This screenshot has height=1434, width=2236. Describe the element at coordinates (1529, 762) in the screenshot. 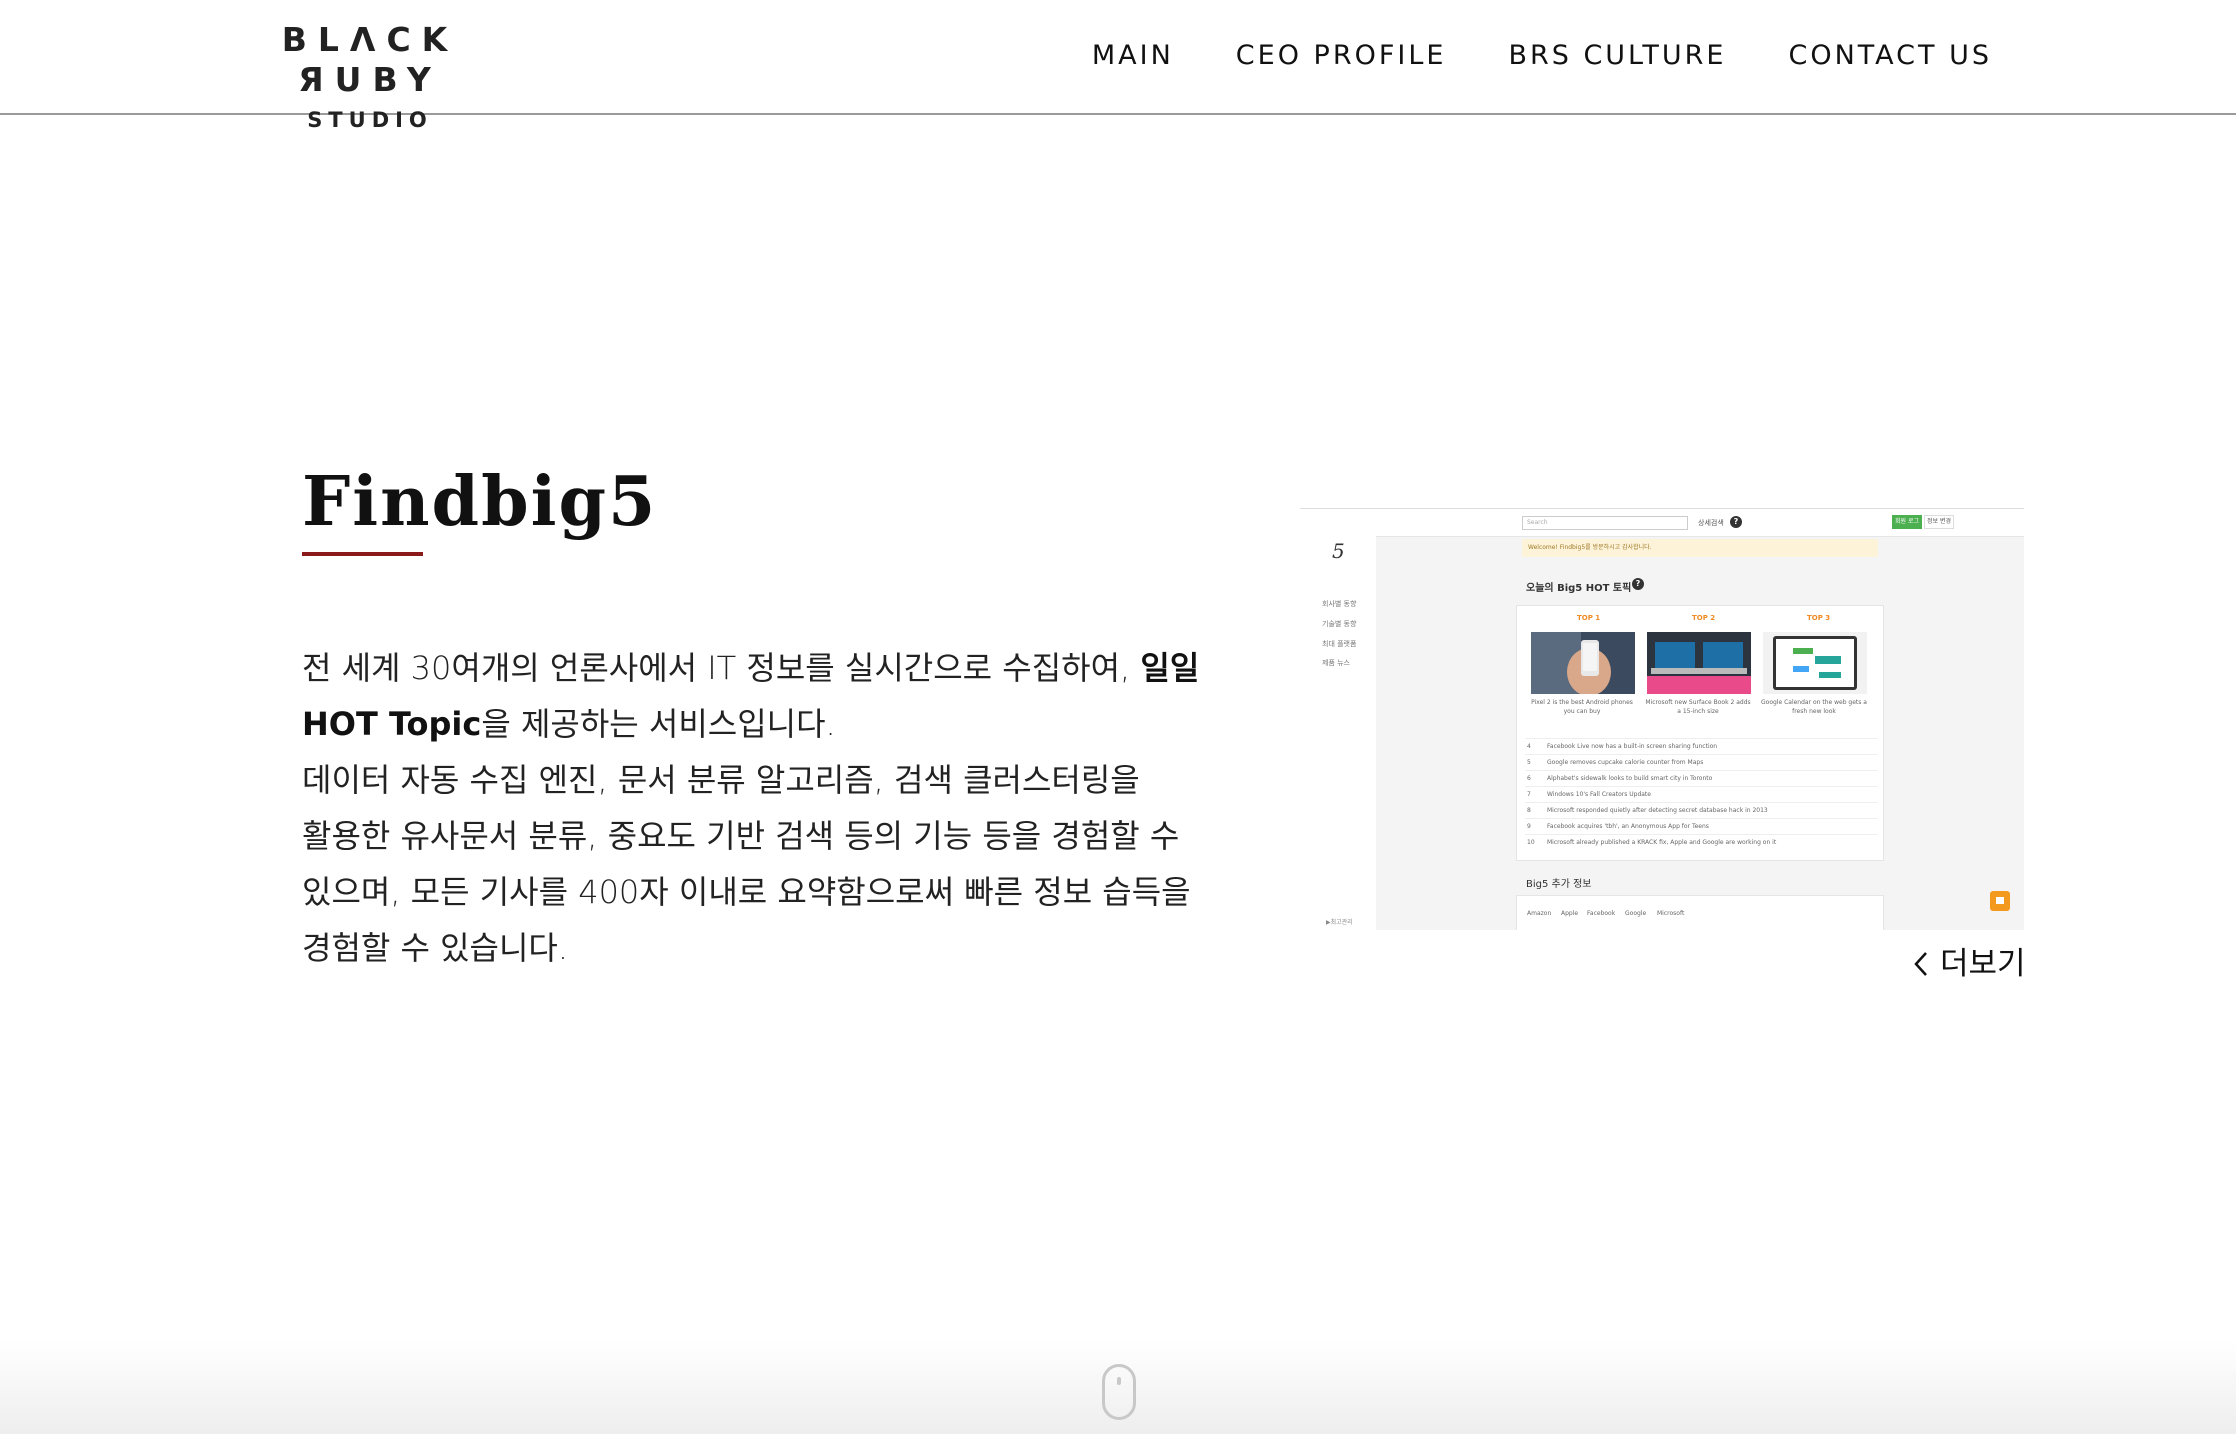

I see `shot-row-rank: 5` at that location.